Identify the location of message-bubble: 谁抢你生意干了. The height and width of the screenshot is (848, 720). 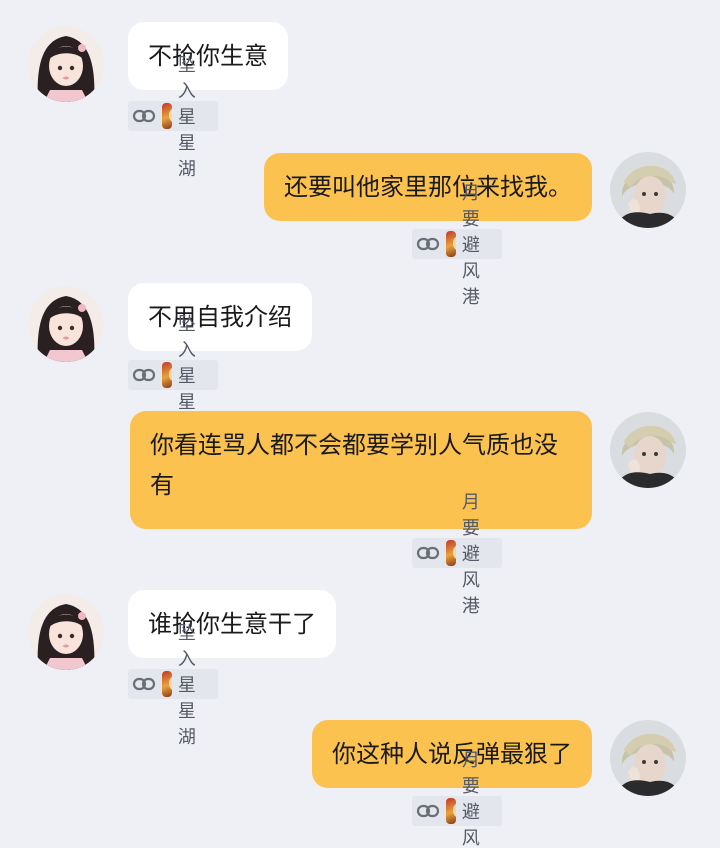
(232, 624).